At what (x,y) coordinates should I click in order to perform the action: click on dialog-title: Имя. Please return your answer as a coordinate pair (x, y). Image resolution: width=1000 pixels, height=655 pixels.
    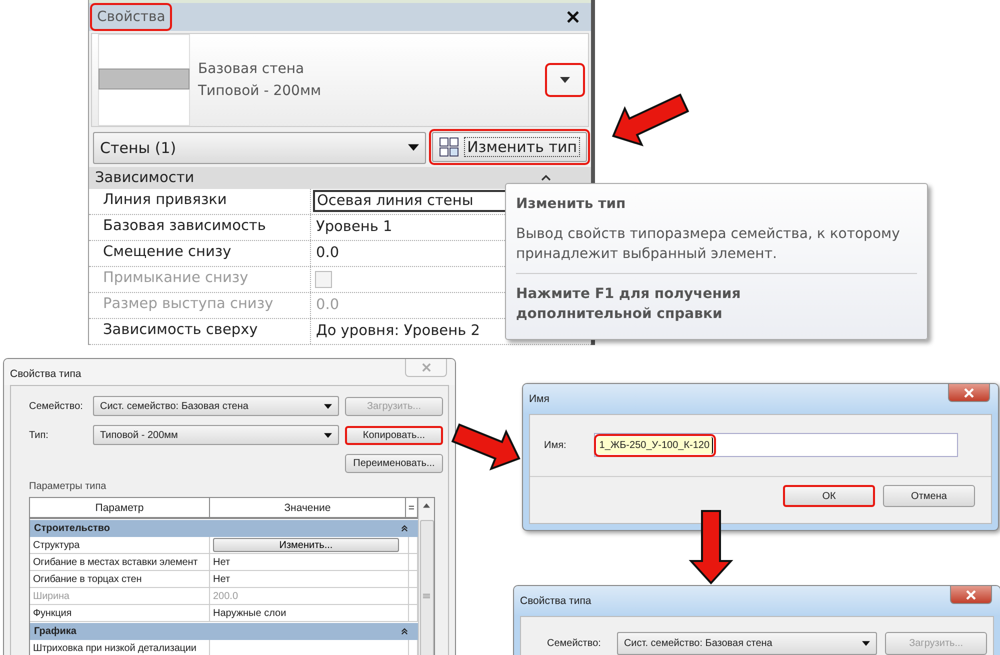
    Looking at the image, I should click on (539, 398).